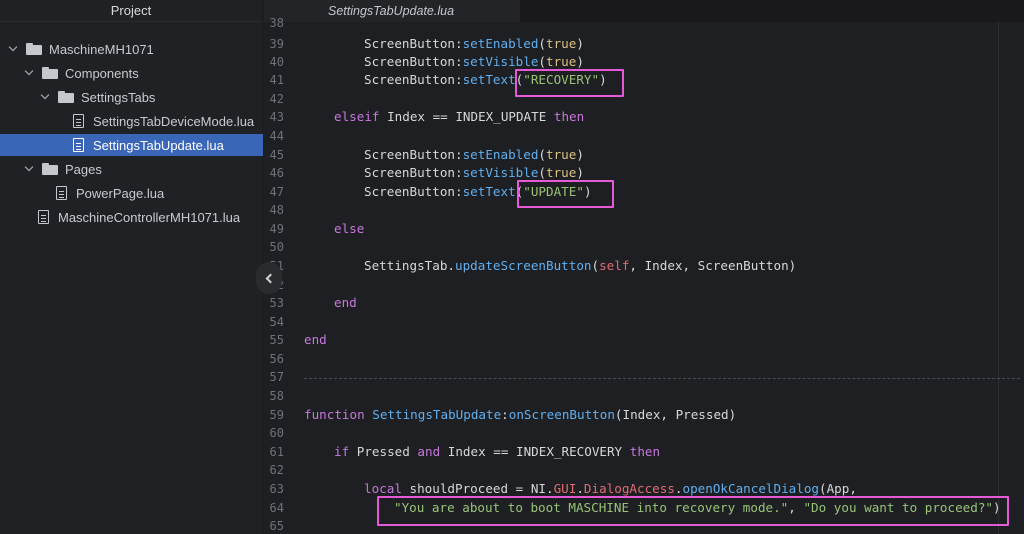 Image resolution: width=1024 pixels, height=534 pixels. Describe the element at coordinates (120, 193) in the screenshot. I see `tree-item-label: PowerPage.lua` at that location.